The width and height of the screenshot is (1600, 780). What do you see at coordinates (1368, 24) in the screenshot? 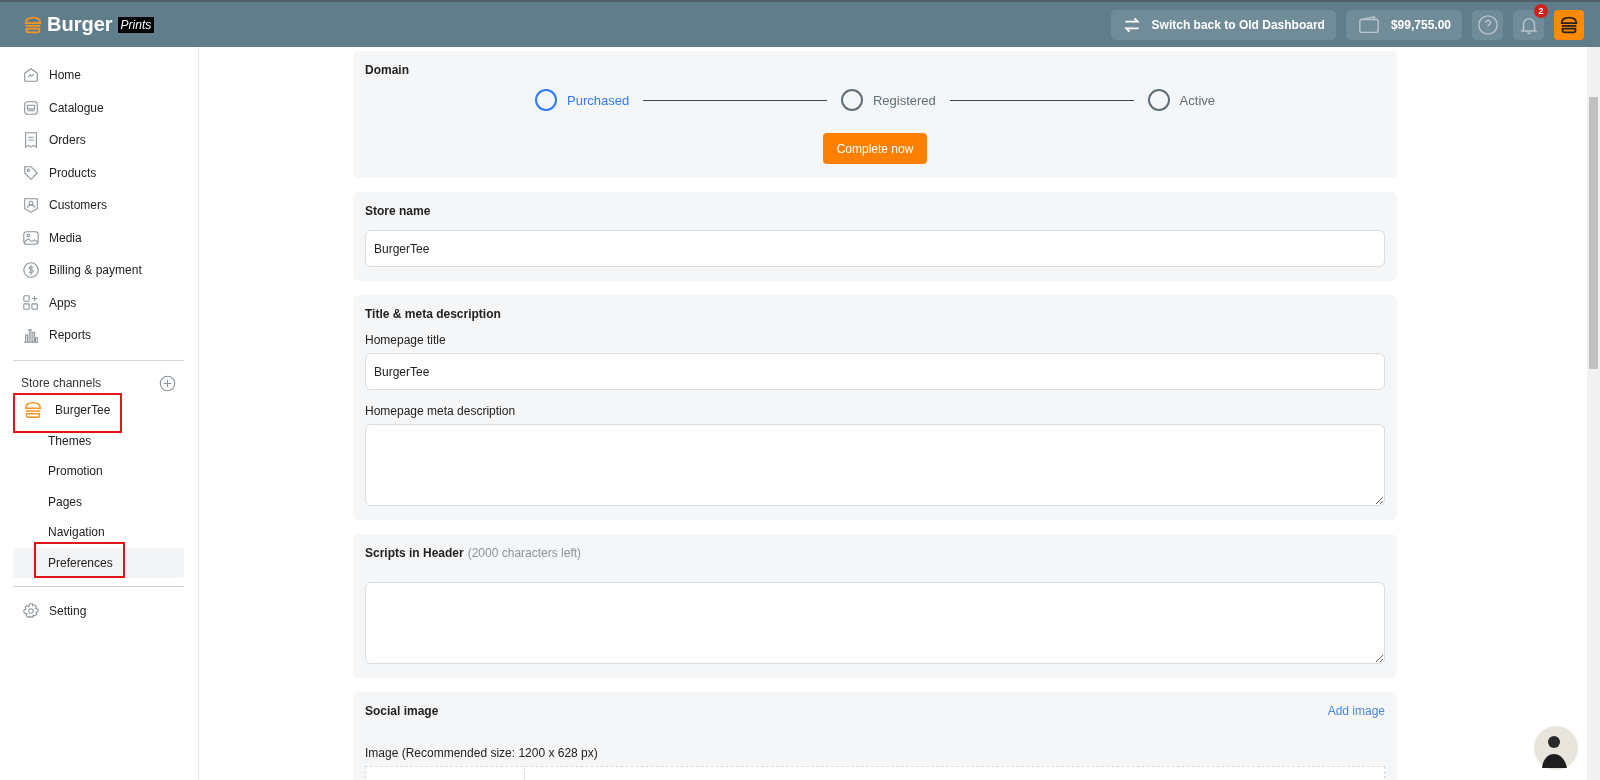
I see `wallet-icon` at bounding box center [1368, 24].